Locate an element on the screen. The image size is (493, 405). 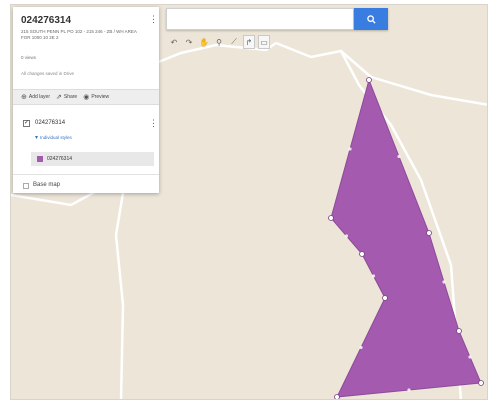
preview-icon: ◉ is located at coordinates (86, 97).